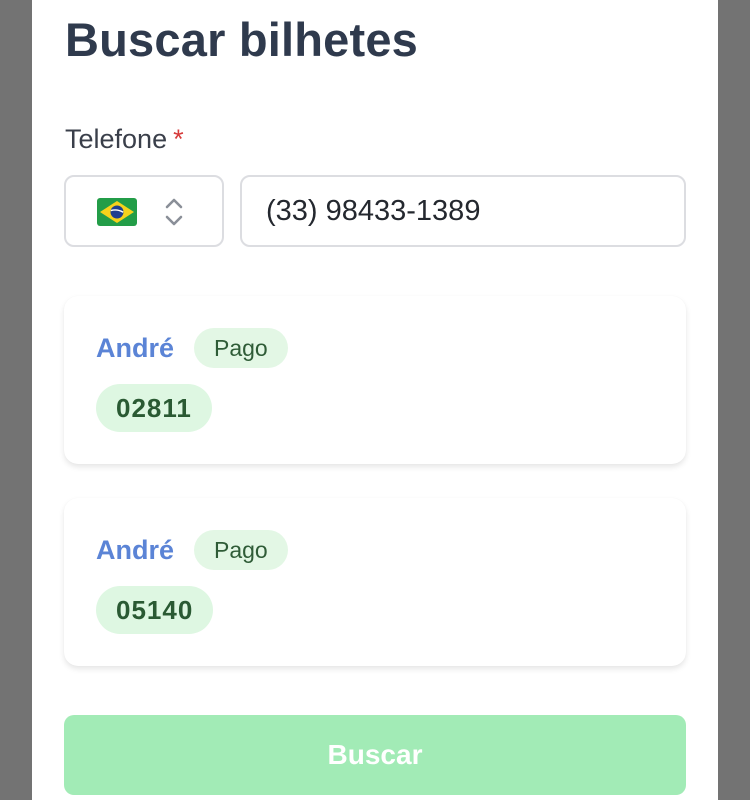  I want to click on country-code-select, so click(144, 211).